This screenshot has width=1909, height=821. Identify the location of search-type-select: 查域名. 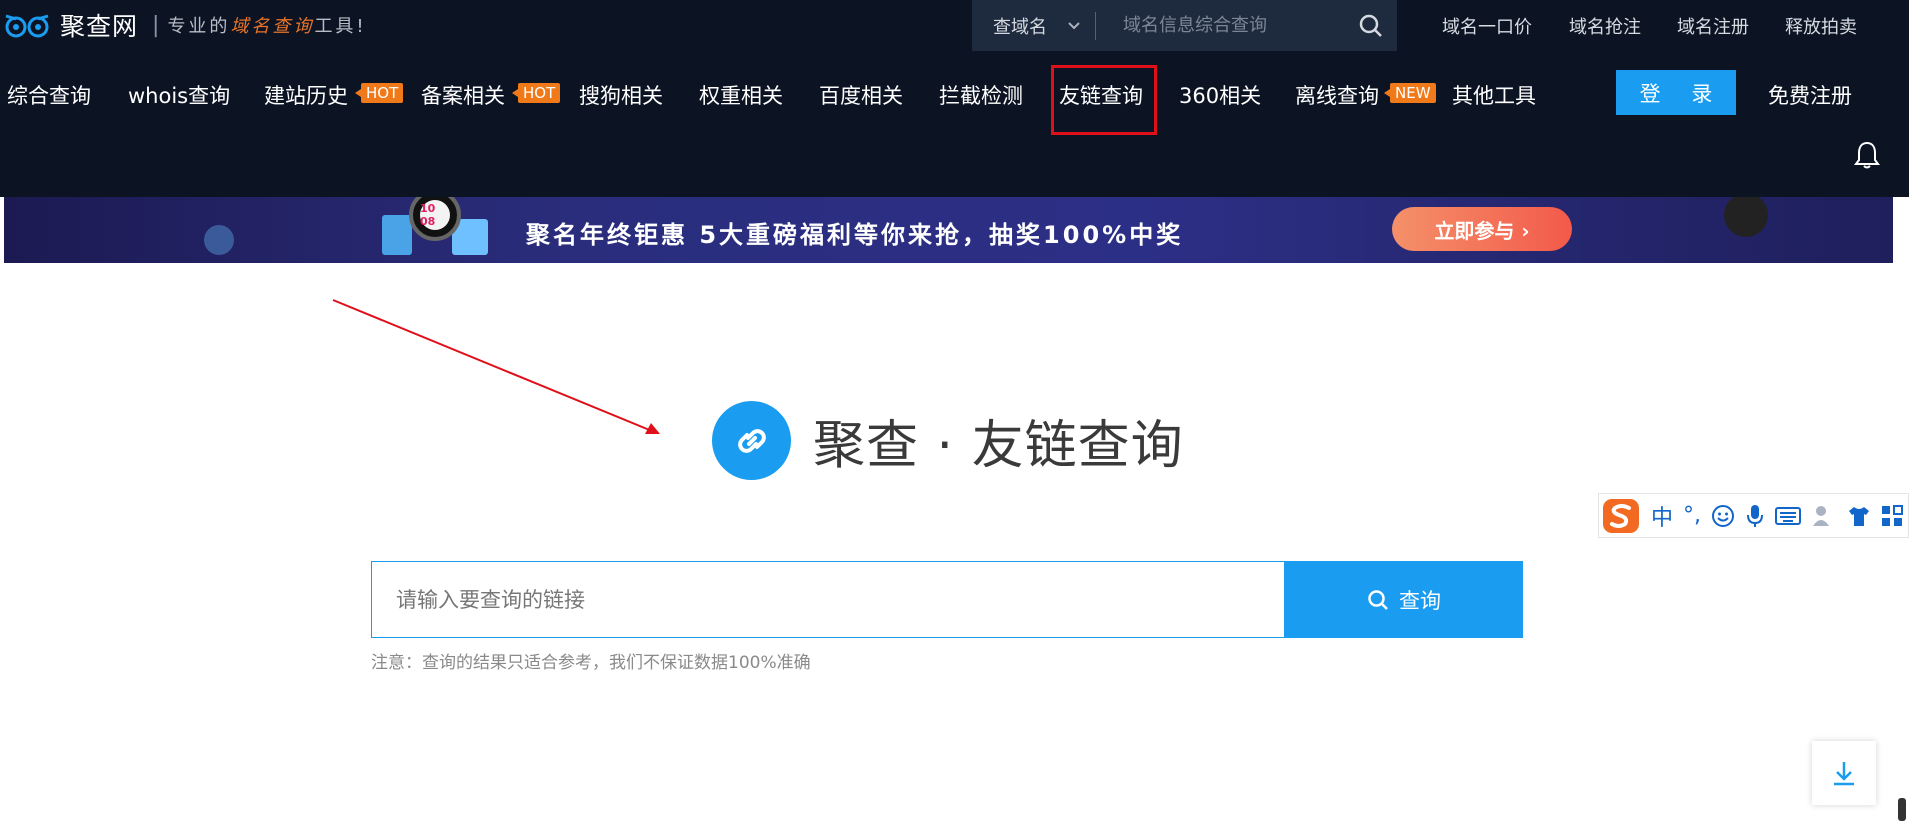
(1037, 26).